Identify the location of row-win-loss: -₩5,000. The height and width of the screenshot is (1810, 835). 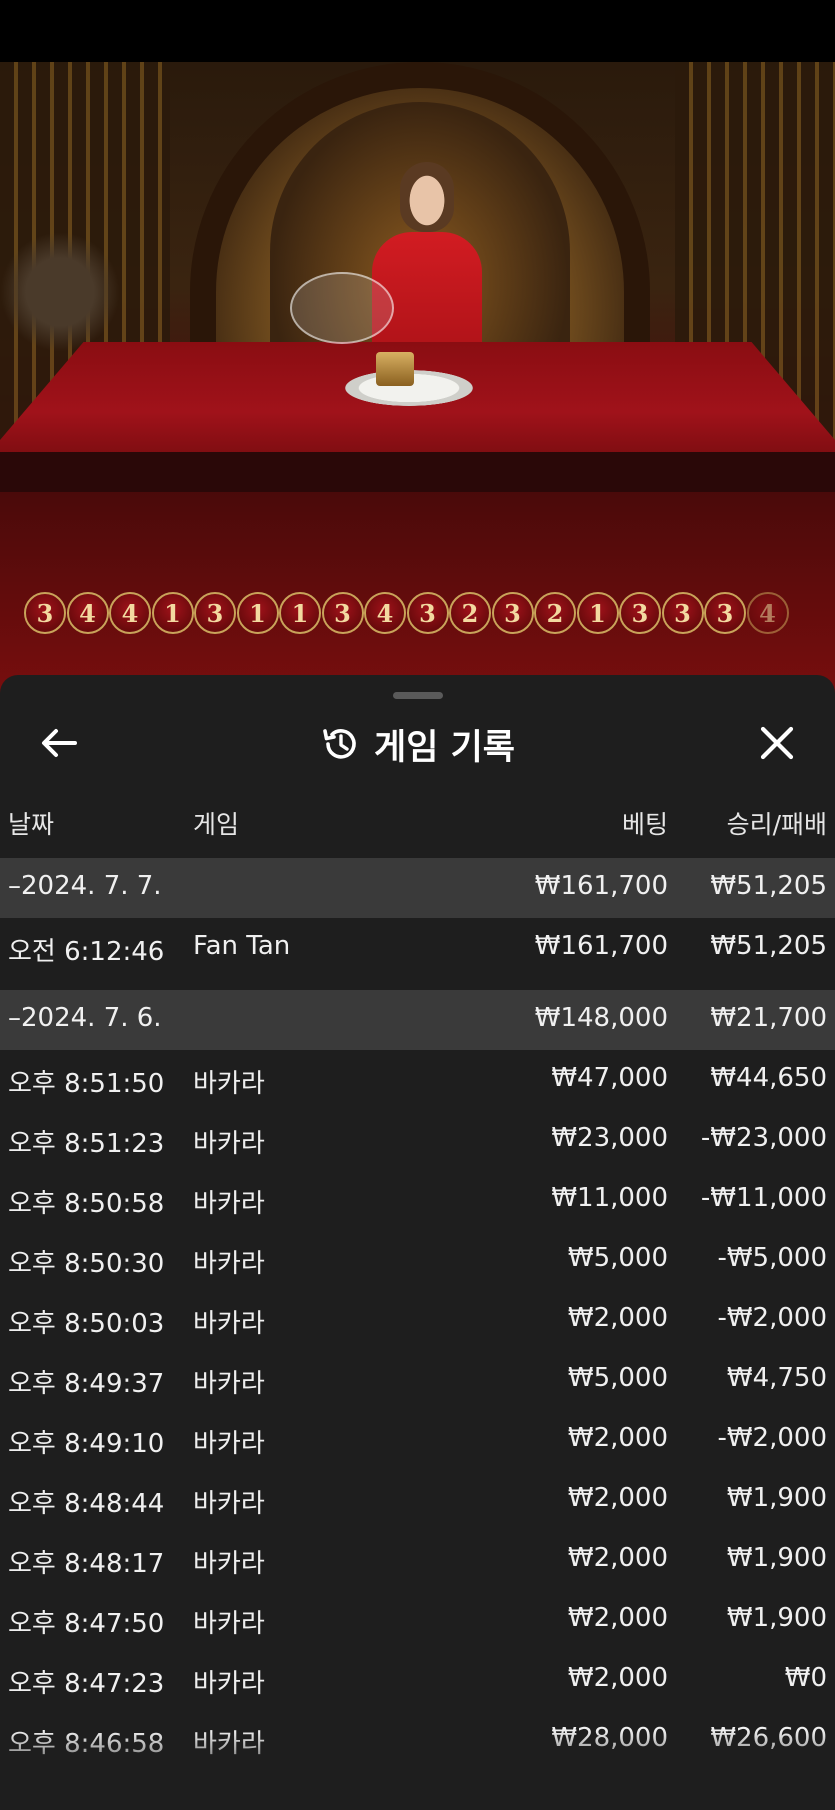
(772, 1258).